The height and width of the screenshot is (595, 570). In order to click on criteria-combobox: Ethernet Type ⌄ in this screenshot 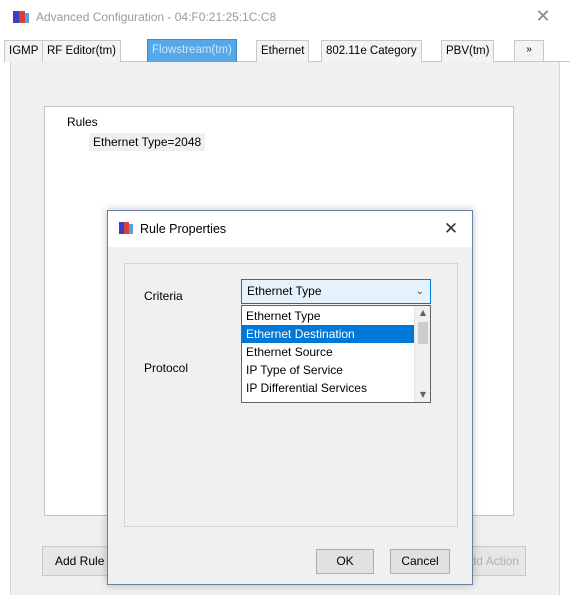, I will do `click(336, 291)`.